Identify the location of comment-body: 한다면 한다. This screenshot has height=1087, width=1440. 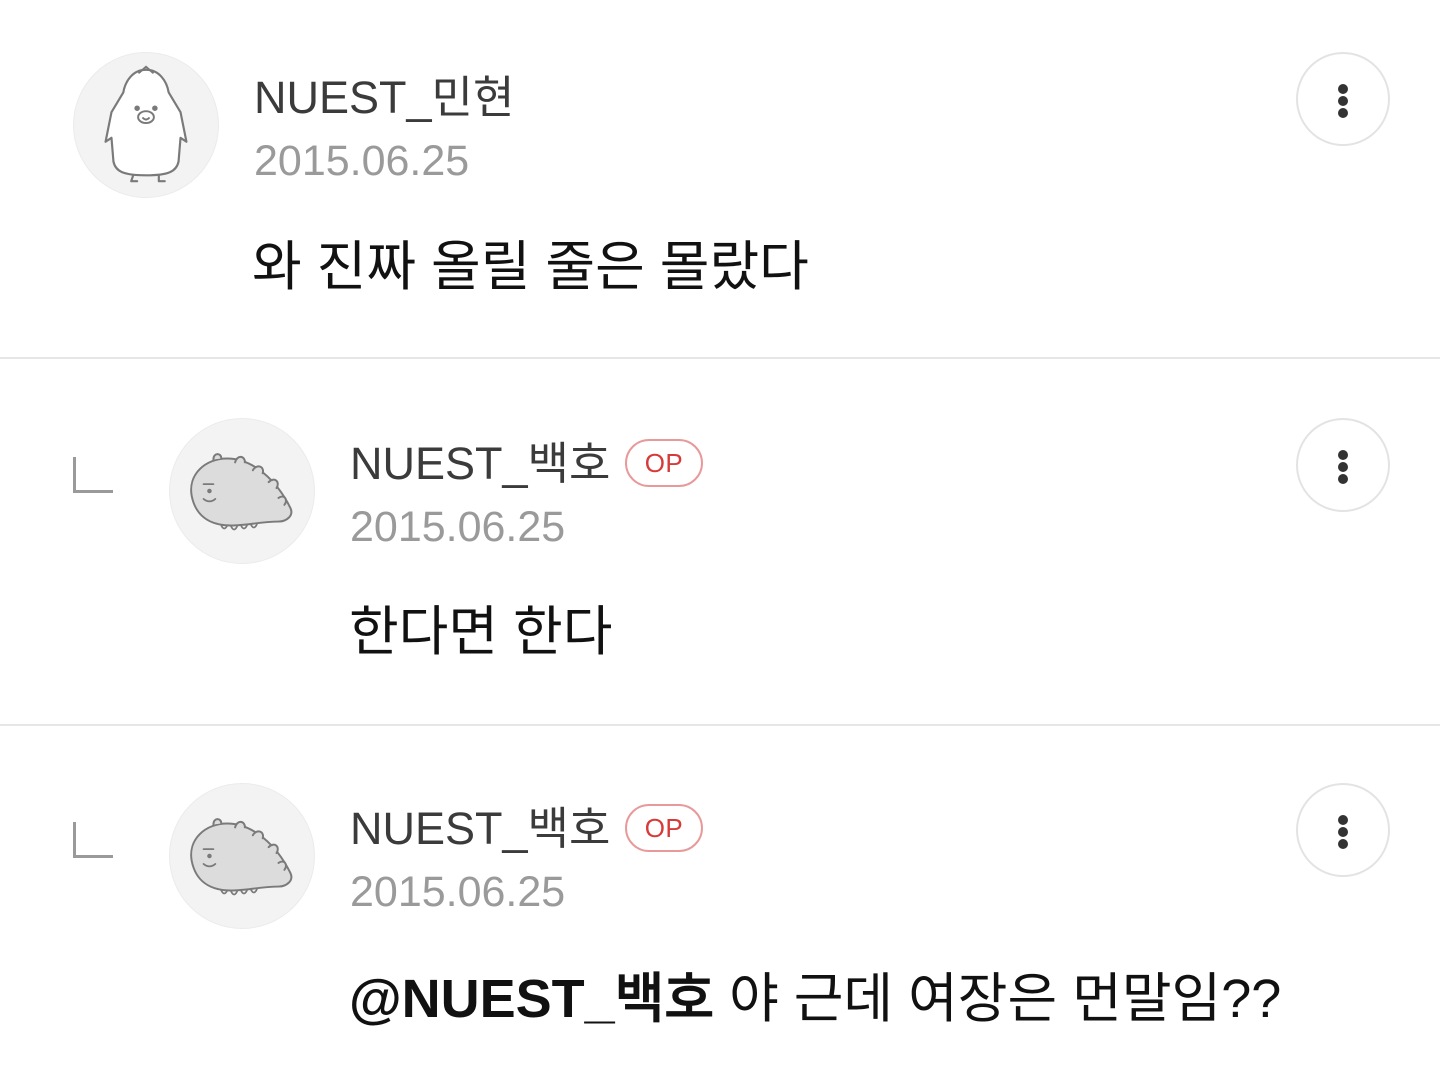
(481, 632).